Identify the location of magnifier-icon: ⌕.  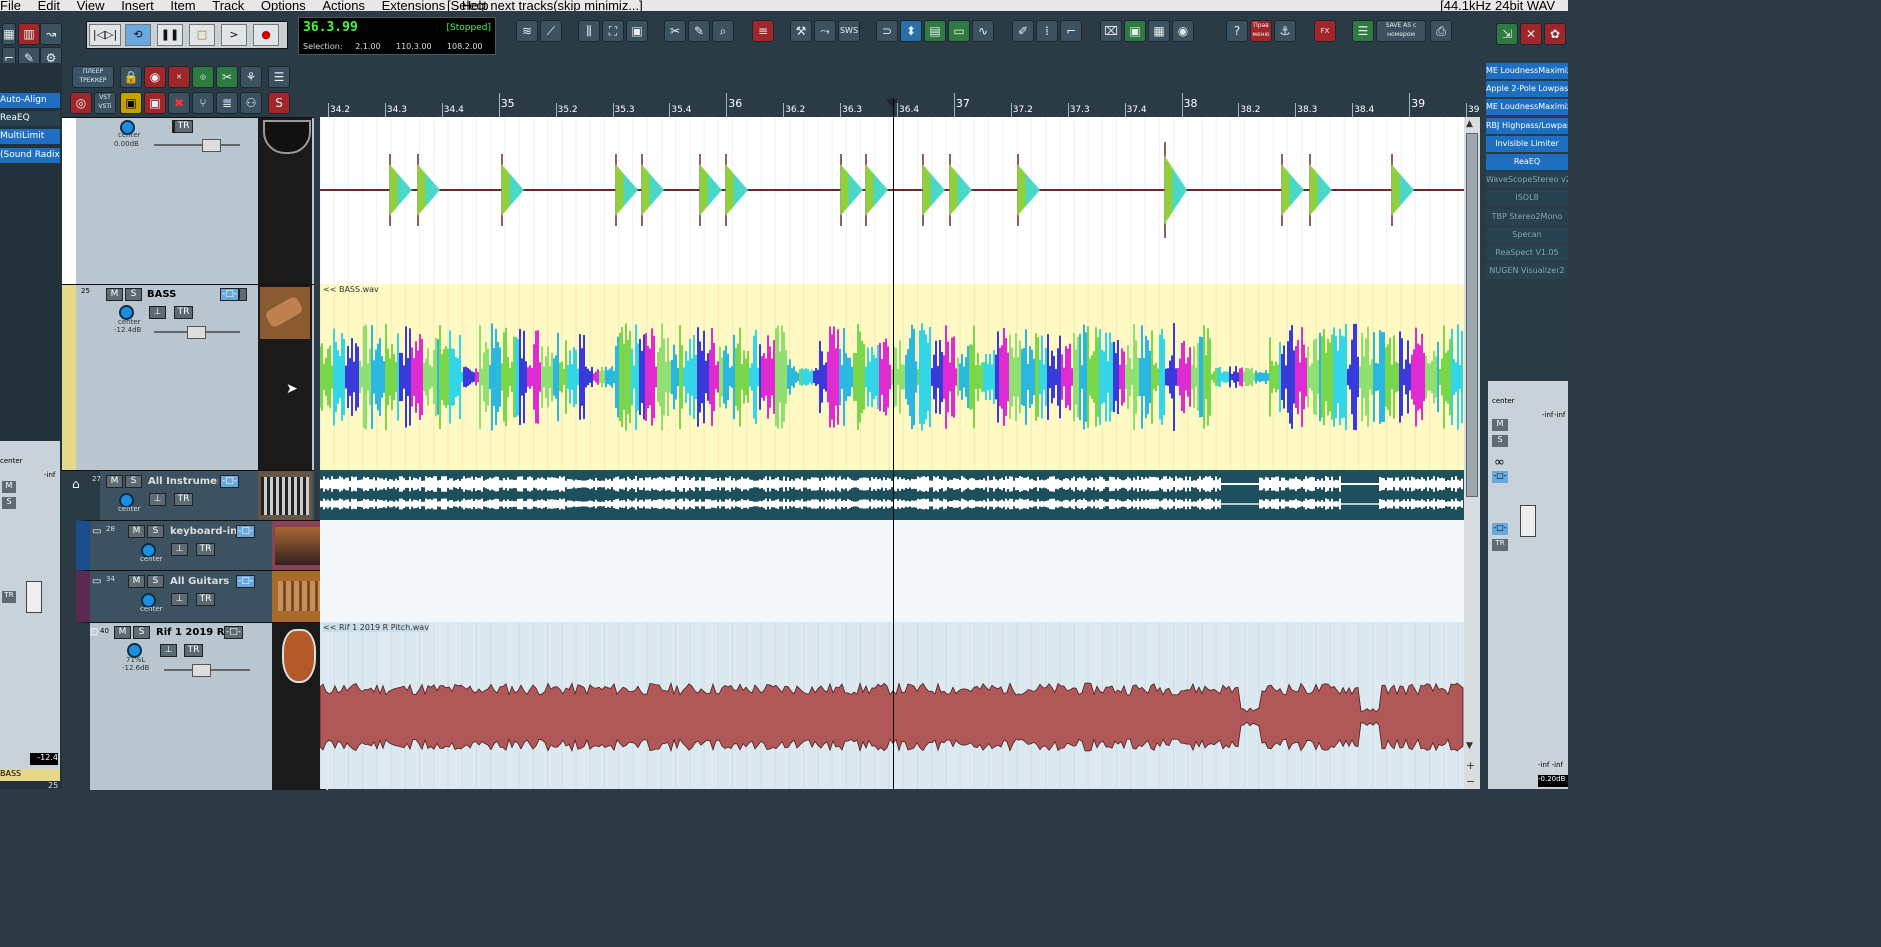
(723, 31).